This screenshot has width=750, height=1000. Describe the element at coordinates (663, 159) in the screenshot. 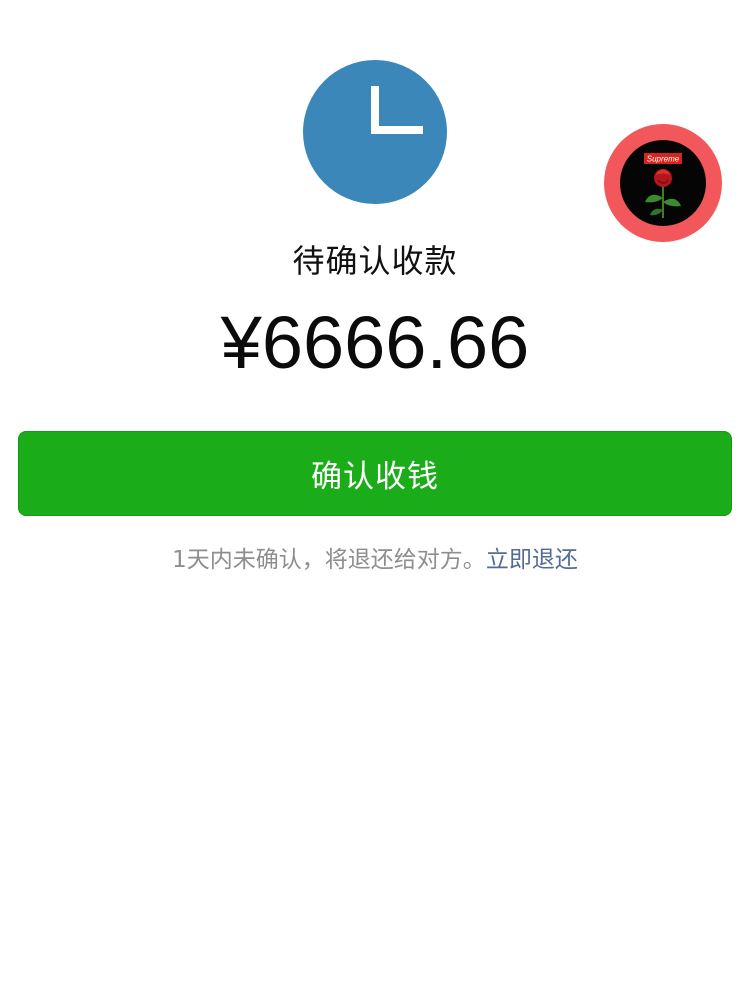

I see `avatar-badge-text: Supreme` at that location.